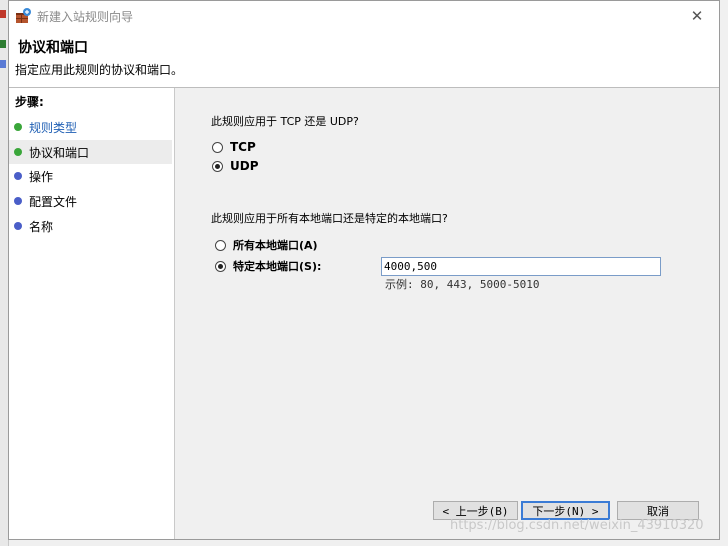 This screenshot has width=728, height=546. Describe the element at coordinates (41, 227) in the screenshot. I see `step-label: 名称` at that location.